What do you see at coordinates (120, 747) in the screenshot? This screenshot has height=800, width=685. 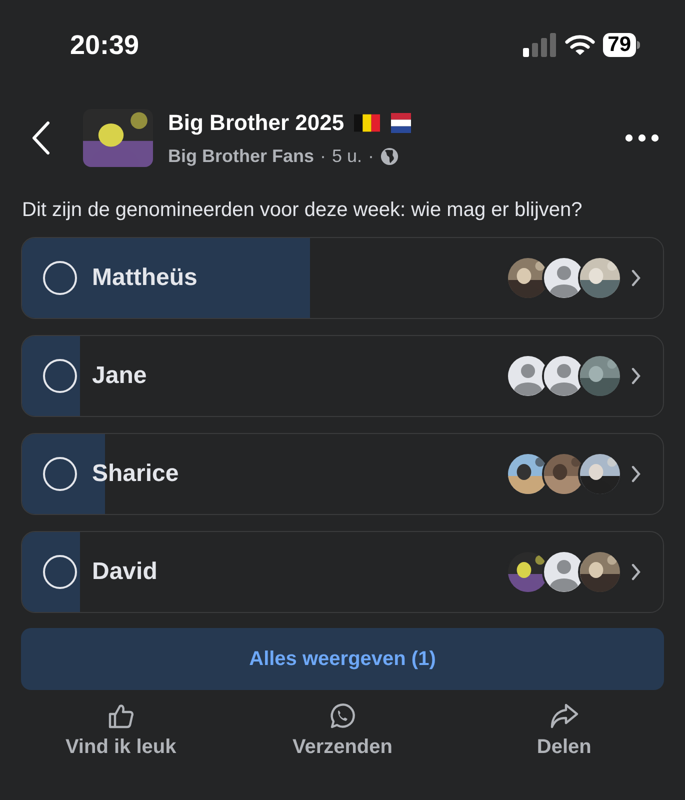 I see `action-label: Vind ik leuk` at bounding box center [120, 747].